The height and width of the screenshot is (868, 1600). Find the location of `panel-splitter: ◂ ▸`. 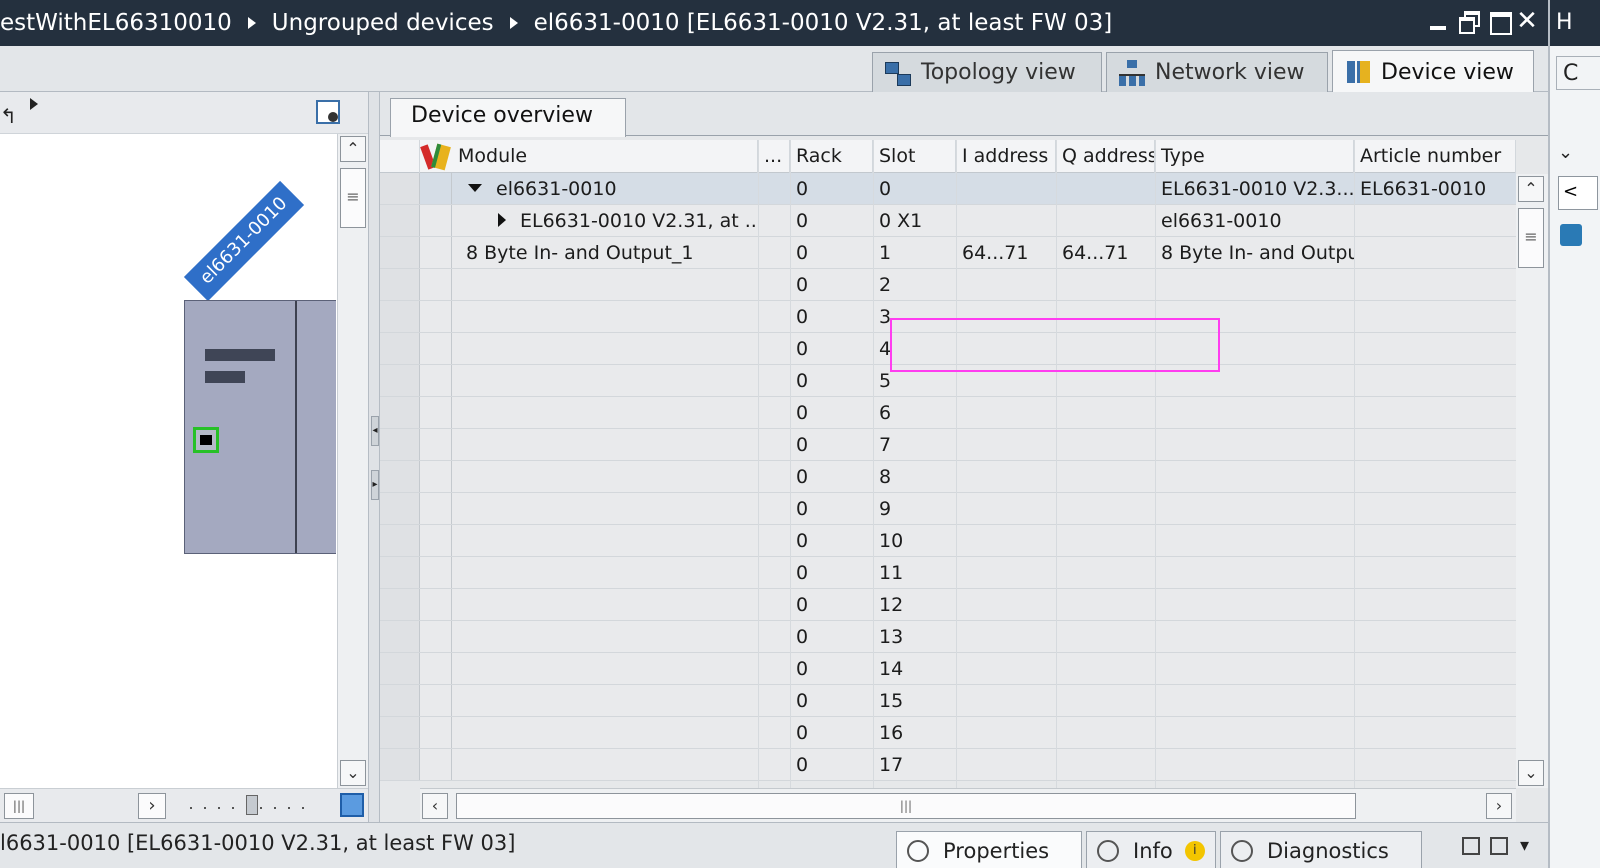

panel-splitter: ◂ ▸ is located at coordinates (374, 457).